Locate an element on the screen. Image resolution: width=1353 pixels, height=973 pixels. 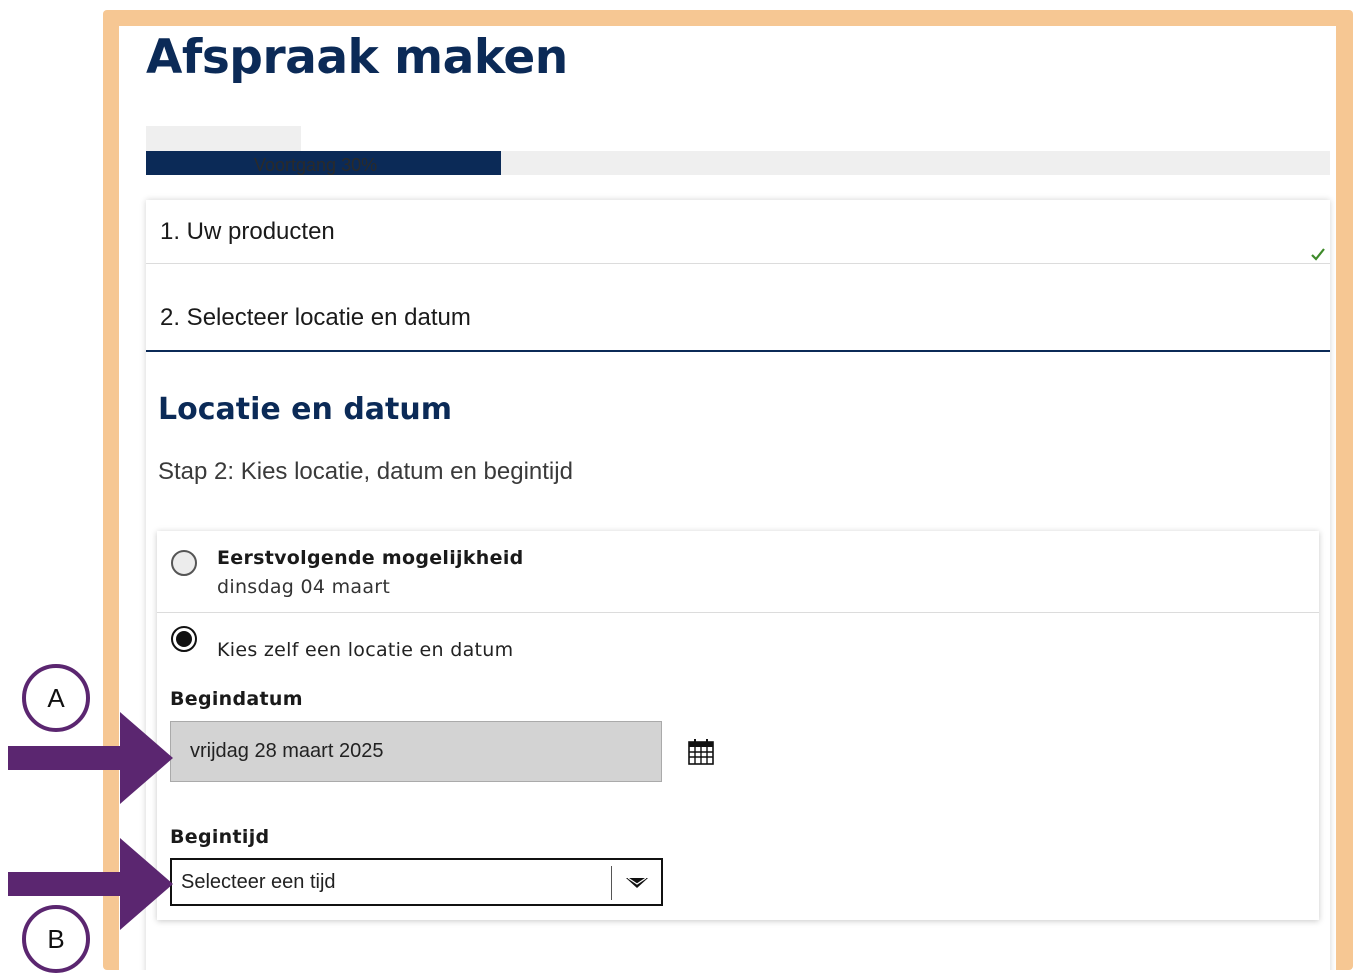
check-icon is located at coordinates (1318, 254).